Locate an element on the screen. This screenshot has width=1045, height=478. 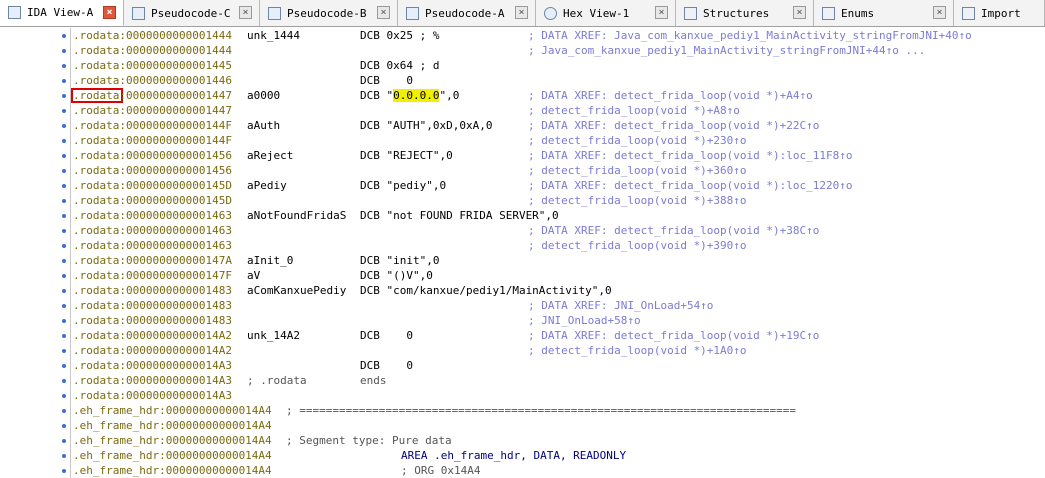
line-label: unk_14A2 is located at coordinates (273, 335).